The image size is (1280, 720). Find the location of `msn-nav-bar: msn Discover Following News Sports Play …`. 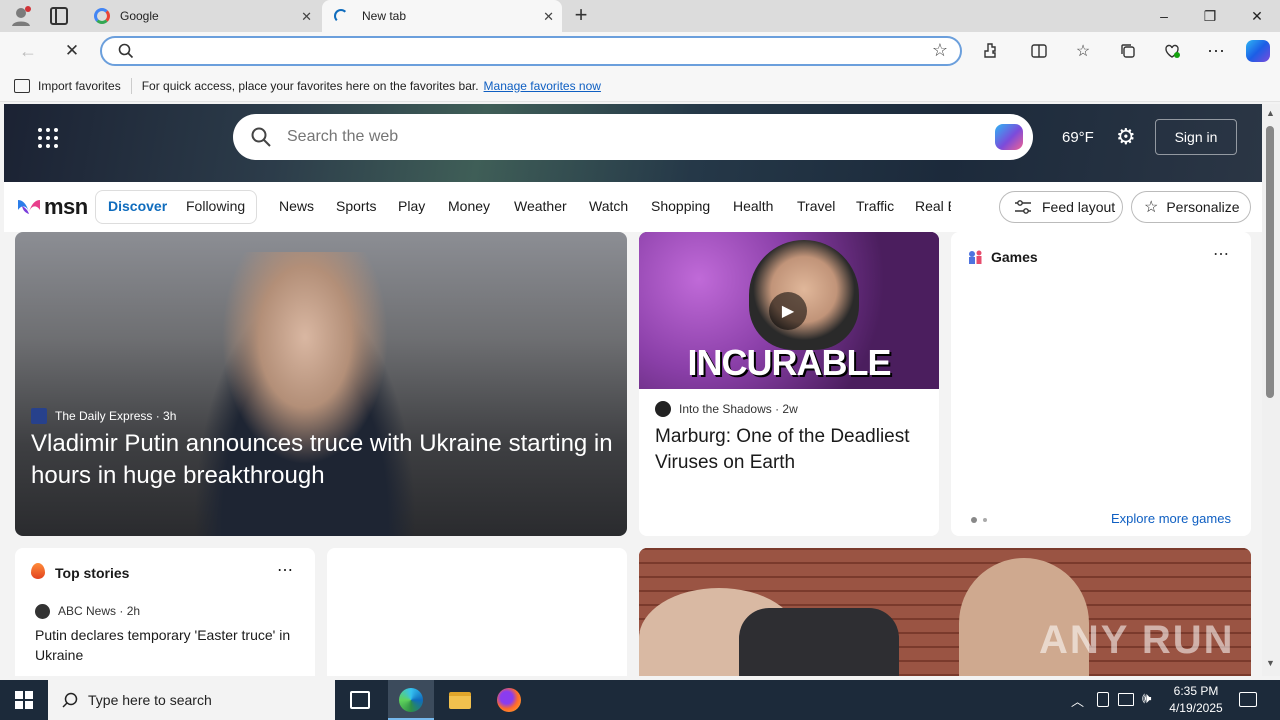

msn-nav-bar: msn Discover Following News Sports Play … is located at coordinates (633, 207).